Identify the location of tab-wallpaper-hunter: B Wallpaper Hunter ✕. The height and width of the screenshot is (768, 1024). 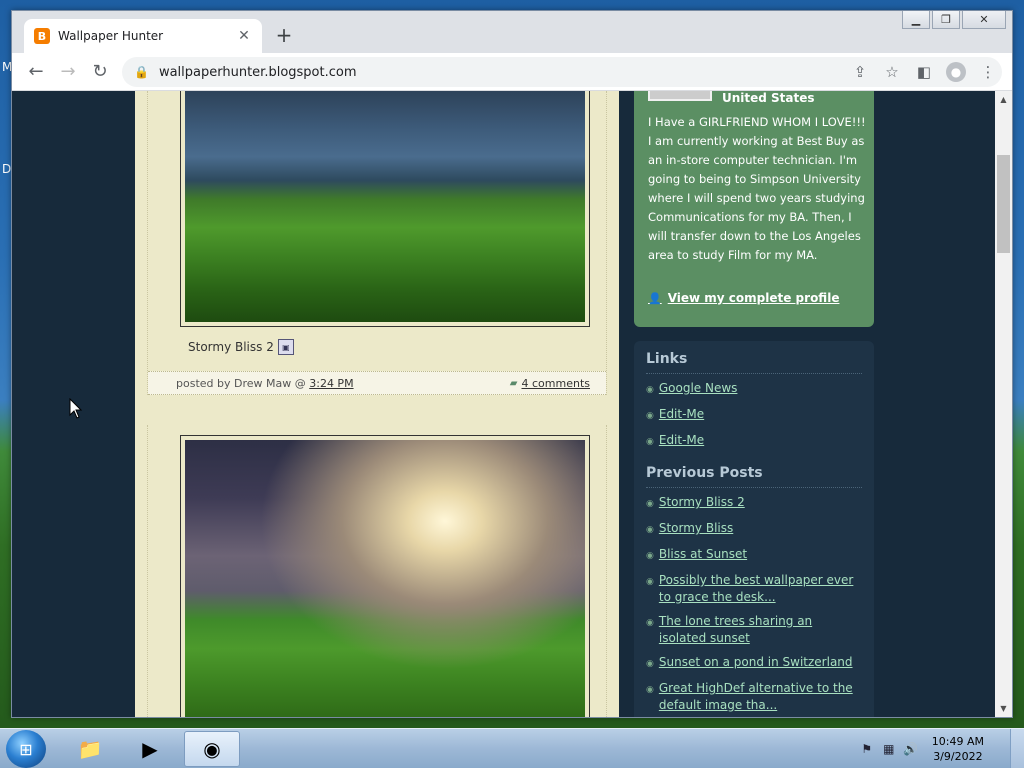
(143, 36).